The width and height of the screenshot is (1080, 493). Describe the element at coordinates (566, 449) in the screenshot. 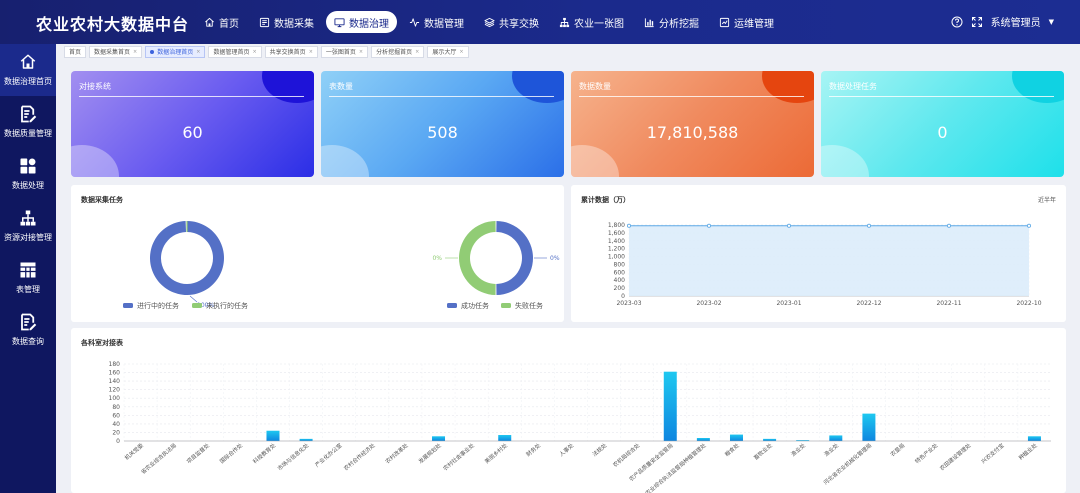

I see `x-tick-label: 人事处` at that location.